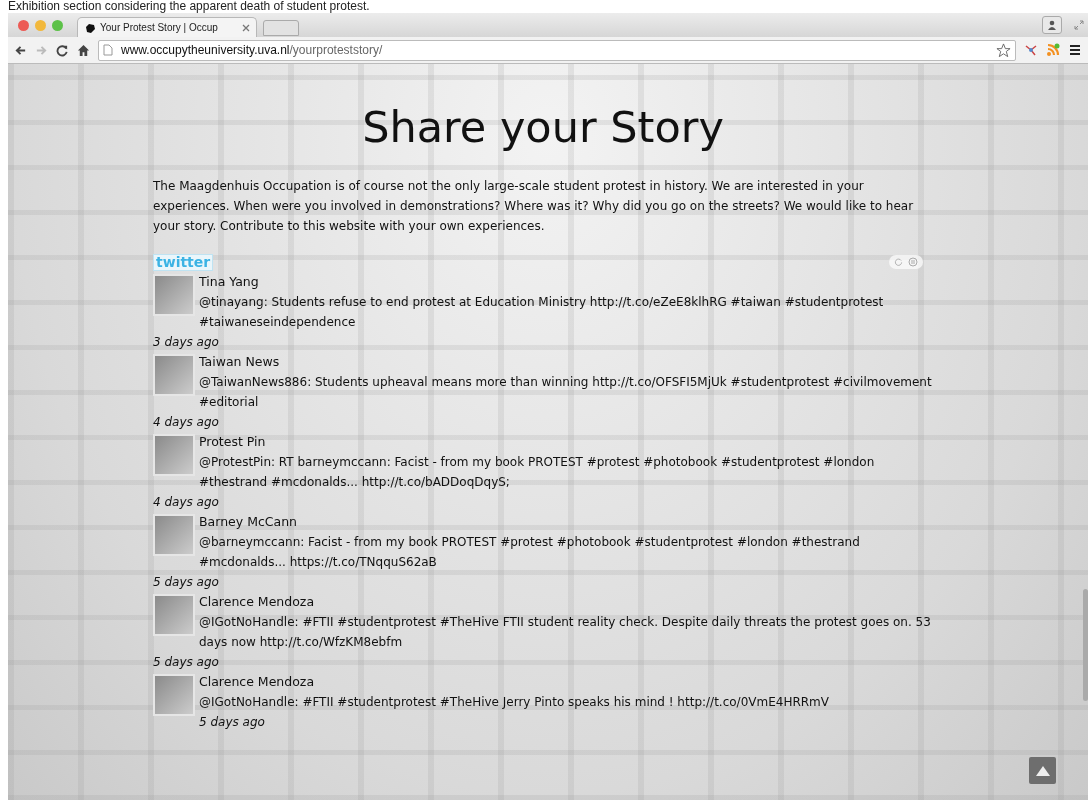 The image size is (1088, 800). Describe the element at coordinates (167, 27) in the screenshot. I see `browser-tab: Your Protest Story | Occup` at that location.